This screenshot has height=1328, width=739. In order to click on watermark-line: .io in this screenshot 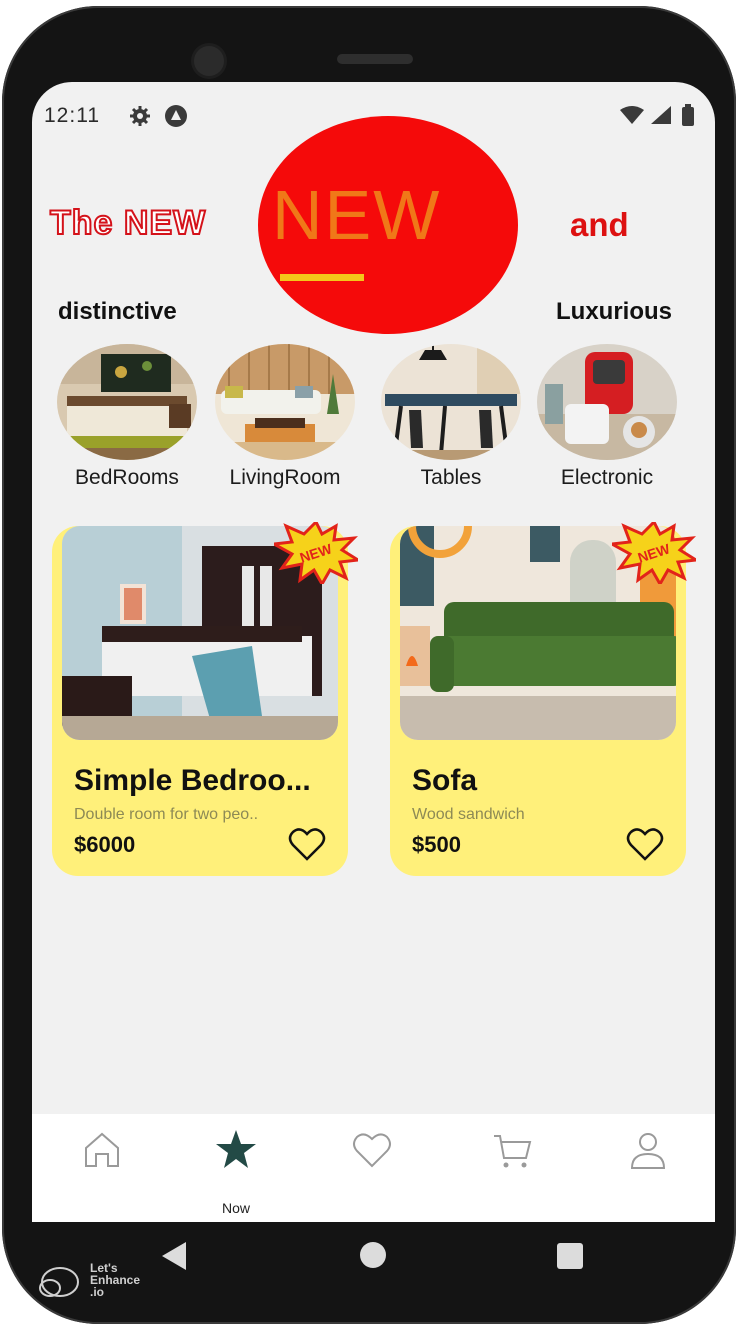, I will do `click(97, 1292)`.